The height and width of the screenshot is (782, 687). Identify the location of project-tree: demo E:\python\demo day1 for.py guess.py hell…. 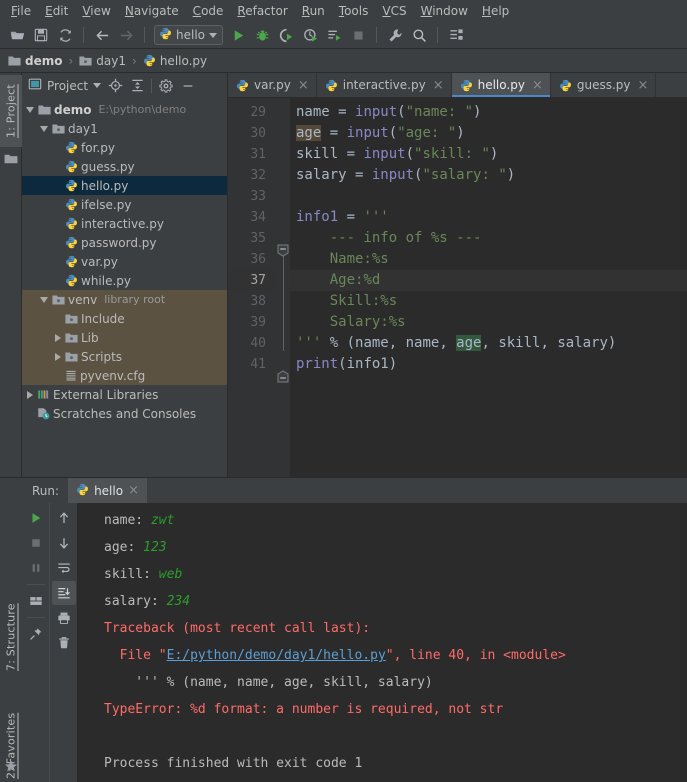
(124, 287).